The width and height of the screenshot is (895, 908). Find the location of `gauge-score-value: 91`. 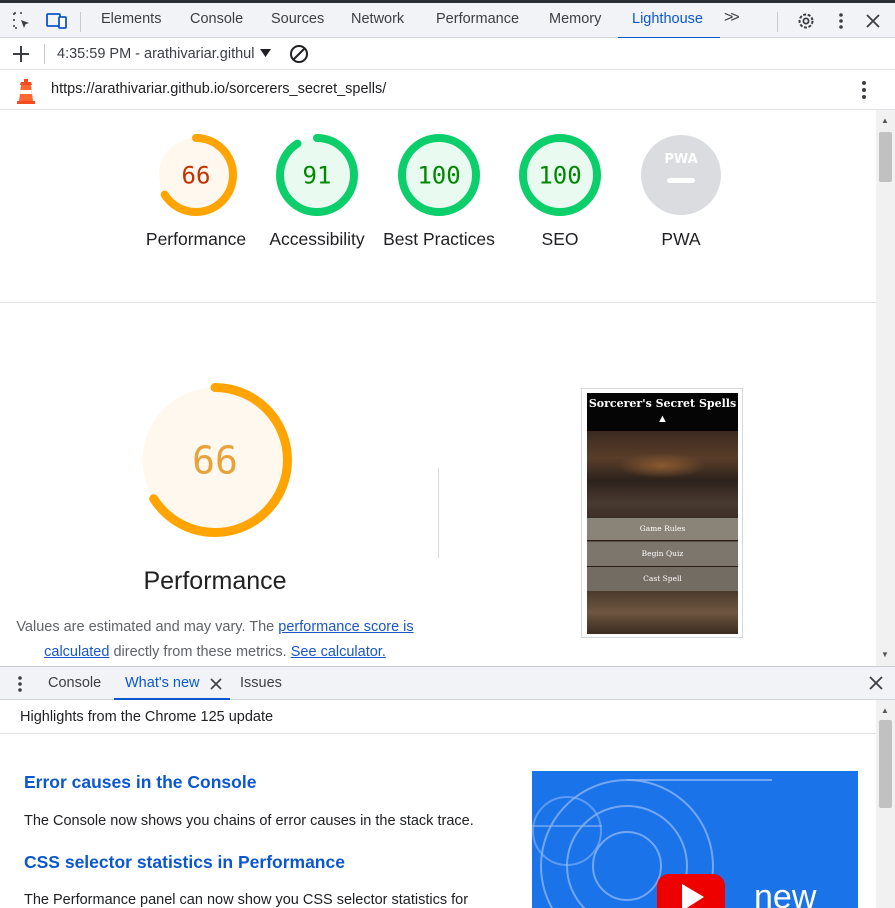

gauge-score-value: 91 is located at coordinates (317, 176).